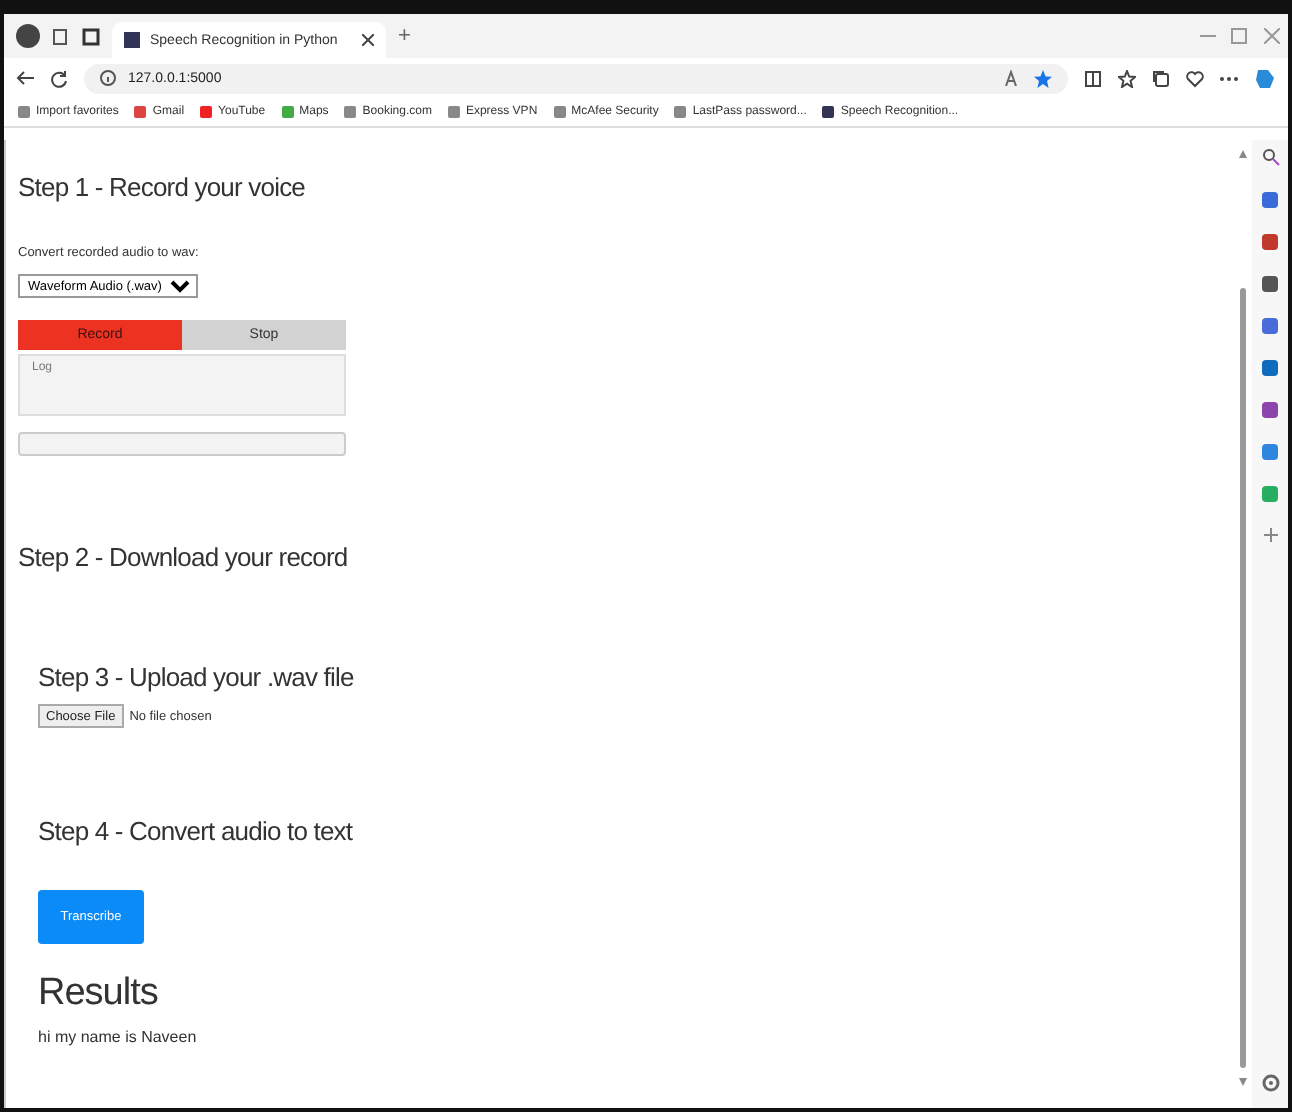  Describe the element at coordinates (1195, 78) in the screenshot. I see `heart-icon` at that location.